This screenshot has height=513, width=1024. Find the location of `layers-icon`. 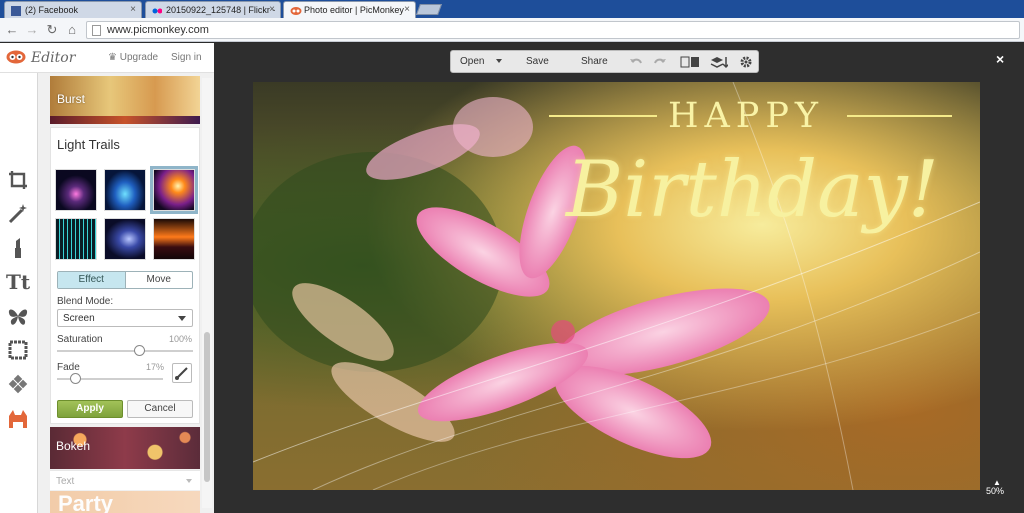

layers-icon is located at coordinates (720, 62).